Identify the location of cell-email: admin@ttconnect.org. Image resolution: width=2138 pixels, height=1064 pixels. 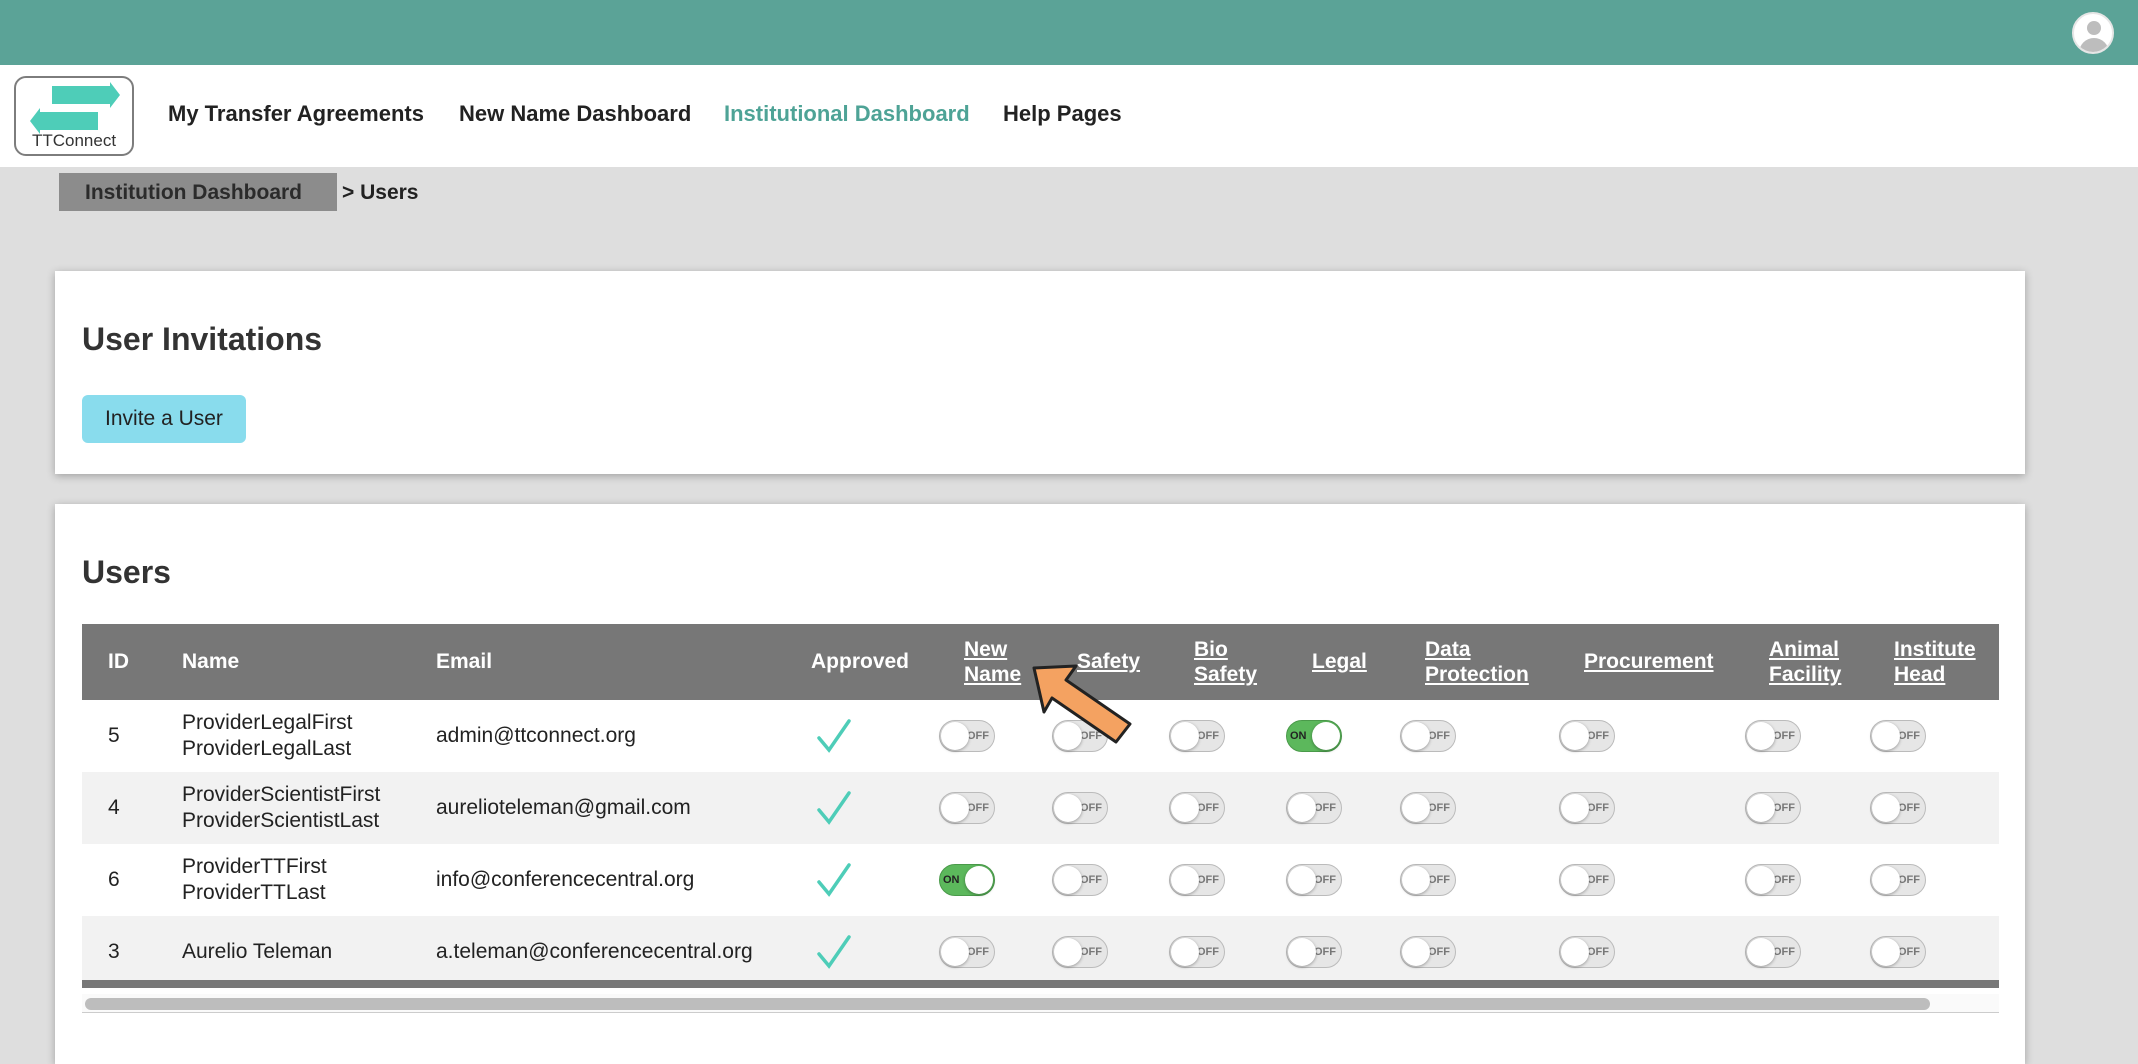
(536, 735).